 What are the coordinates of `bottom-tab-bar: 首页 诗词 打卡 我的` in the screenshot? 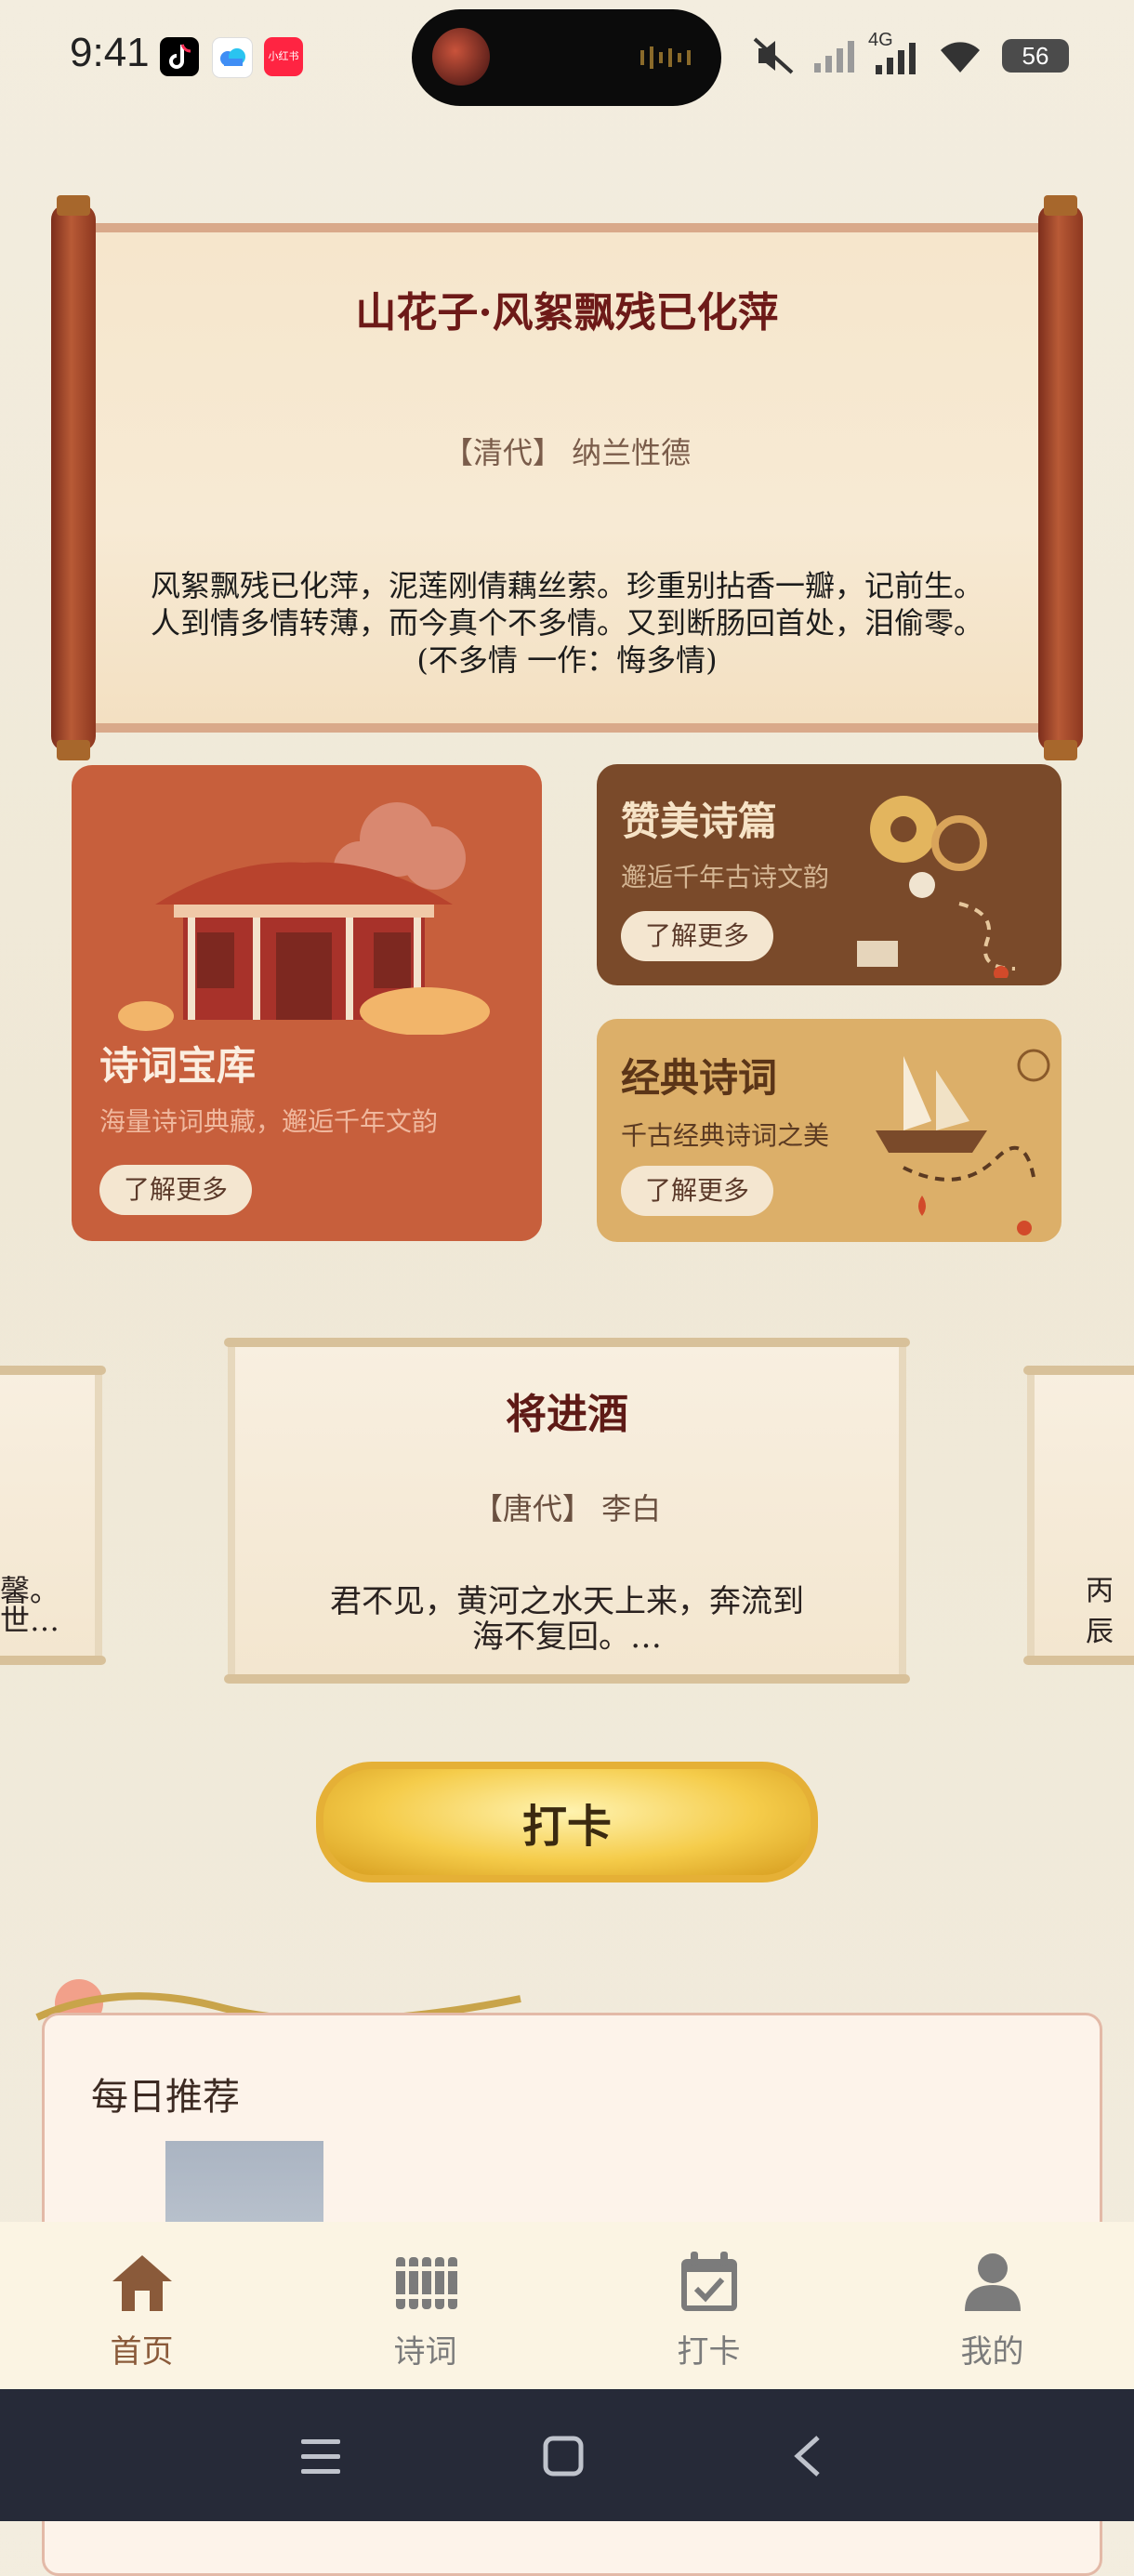 It's located at (567, 2305).